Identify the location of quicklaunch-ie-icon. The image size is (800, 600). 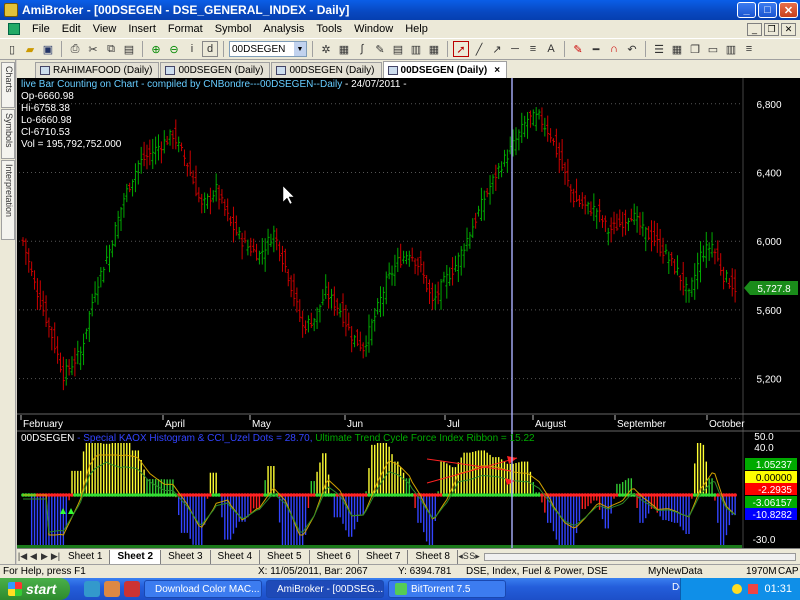
(92, 589).